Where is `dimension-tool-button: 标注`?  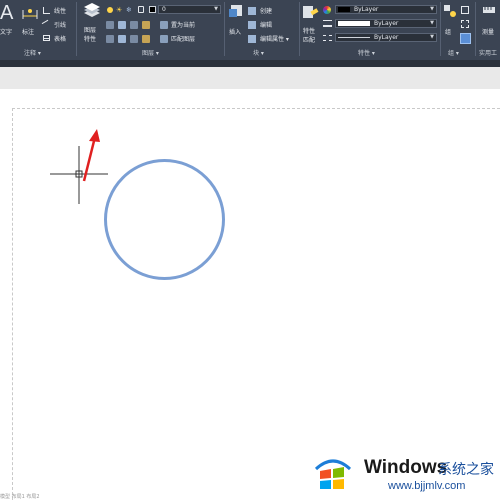
dimension-tool-button: 标注 is located at coordinates (30, 22).